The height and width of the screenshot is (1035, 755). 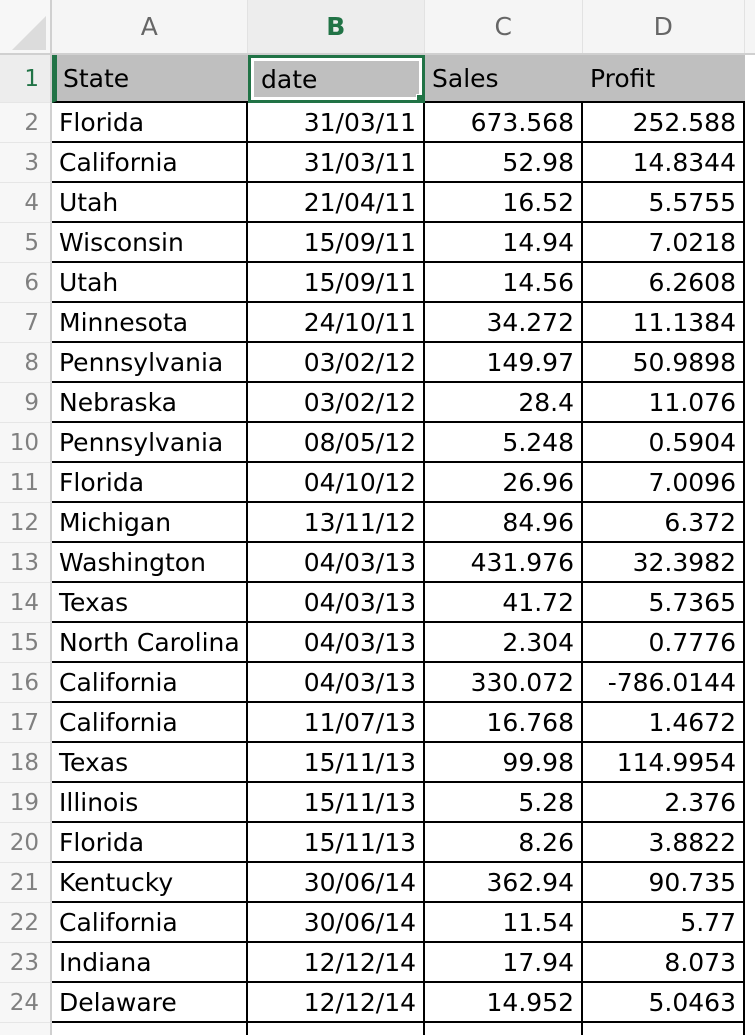 What do you see at coordinates (150, 563) in the screenshot?
I see `cell-state: Washington` at bounding box center [150, 563].